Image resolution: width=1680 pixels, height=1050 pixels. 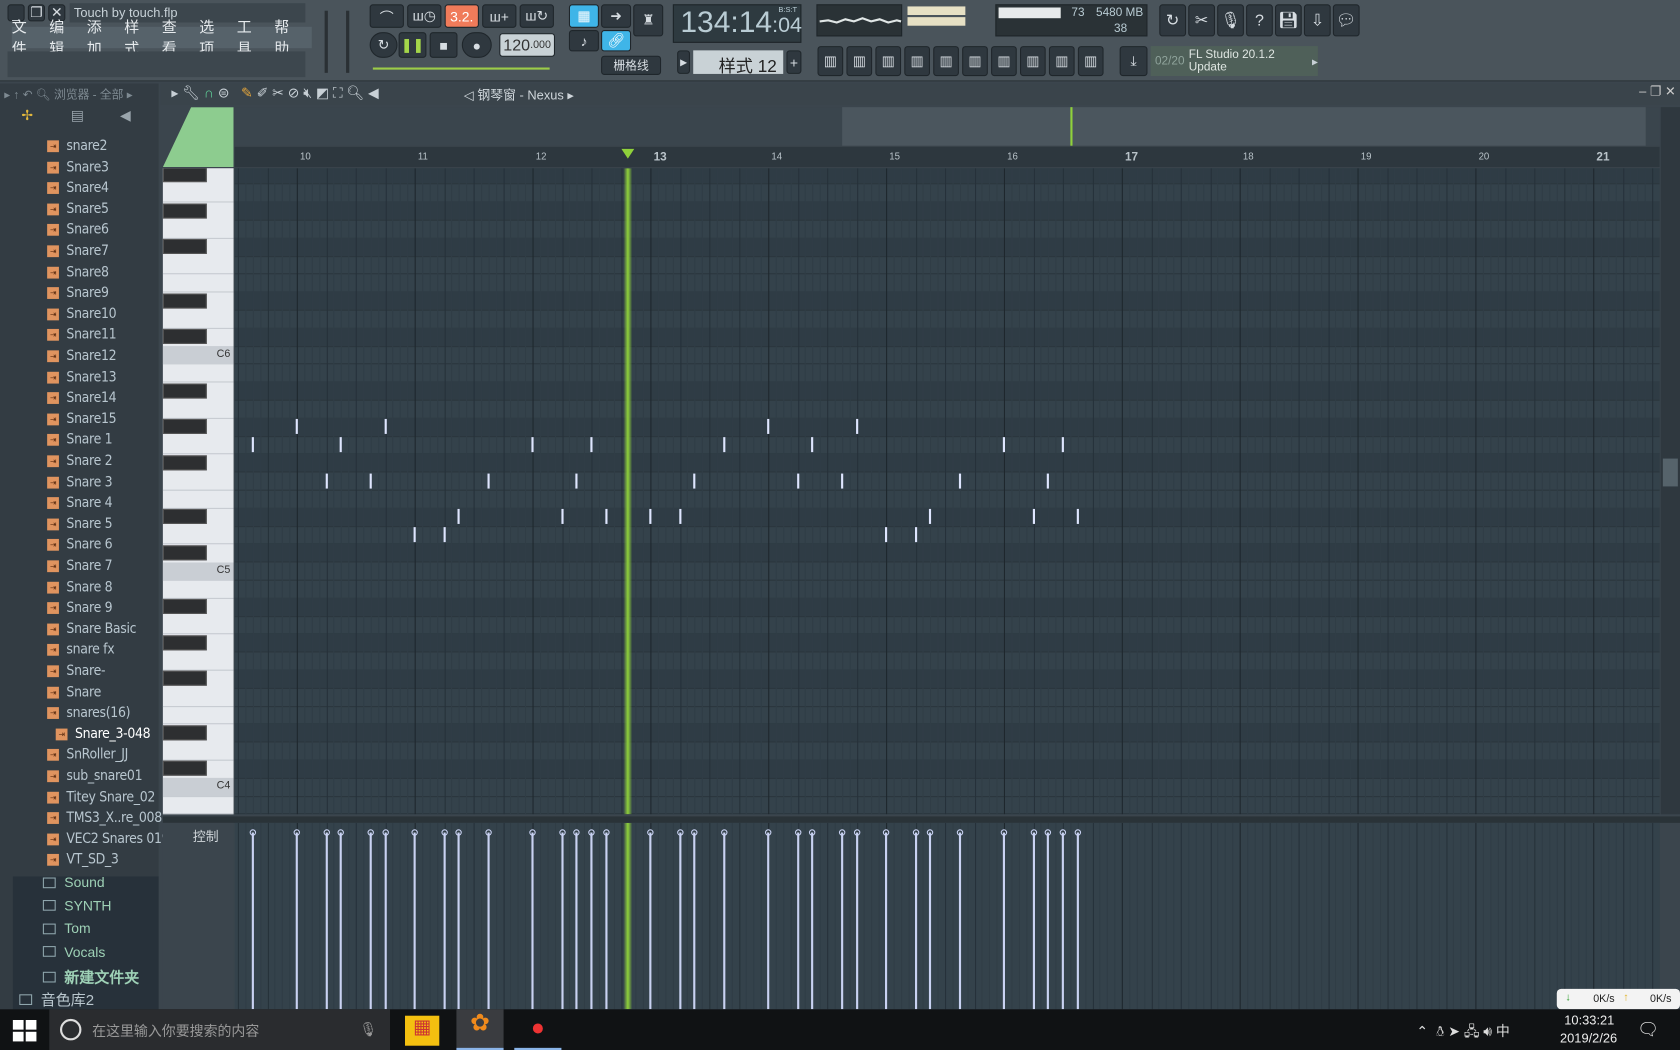 I want to click on clock-date: 2019/2/26, so click(x=1588, y=1038).